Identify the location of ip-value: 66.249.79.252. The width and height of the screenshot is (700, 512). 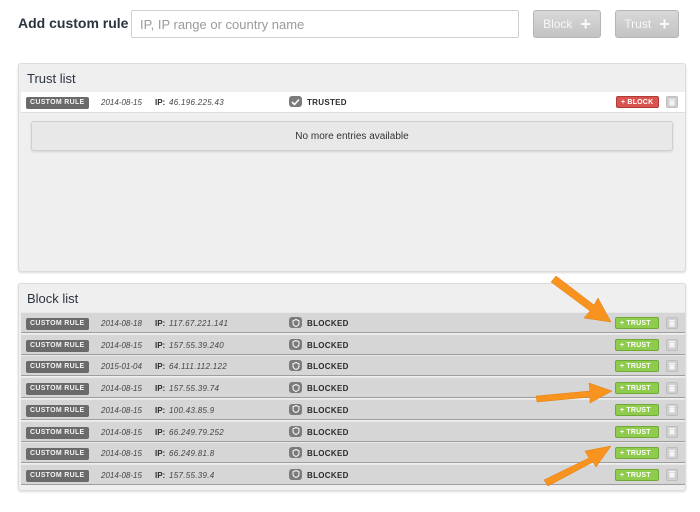
(197, 432).